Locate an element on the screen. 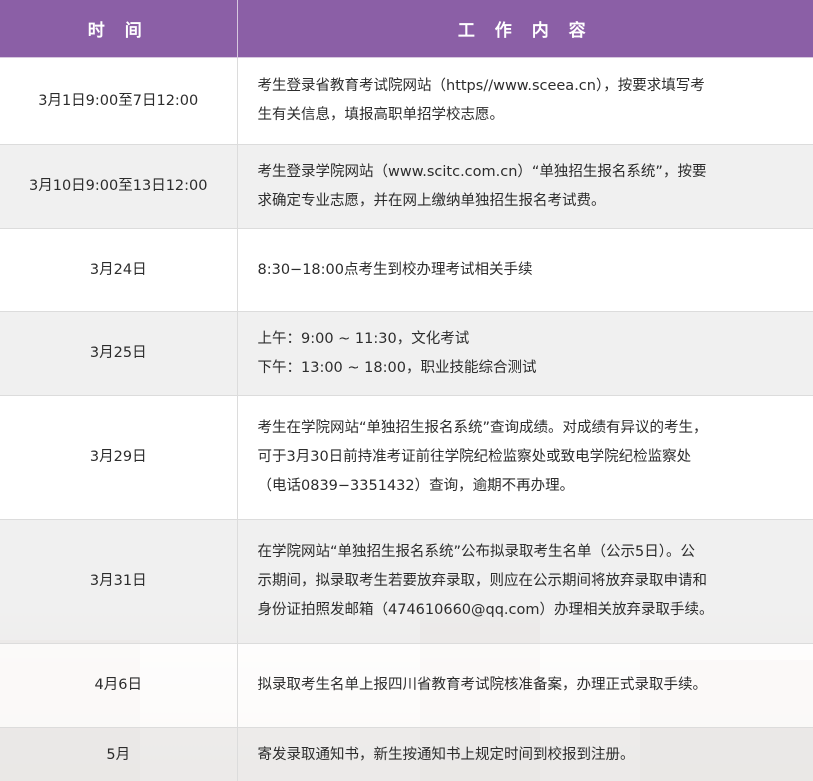 The image size is (813, 781). row-work: 8:30−18:00点考生到校办理考试相关手续 is located at coordinates (525, 270).